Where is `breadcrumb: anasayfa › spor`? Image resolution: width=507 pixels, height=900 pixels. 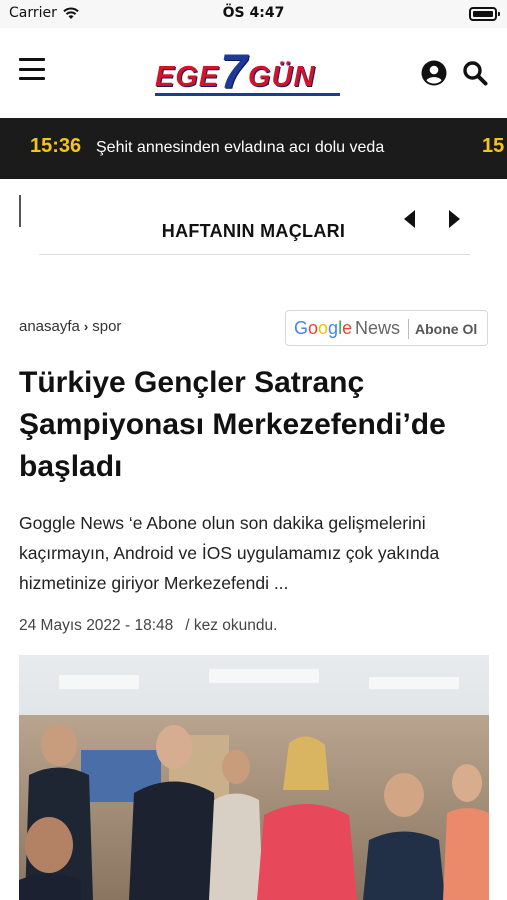
breadcrumb: anasayfa › spor is located at coordinates (70, 326).